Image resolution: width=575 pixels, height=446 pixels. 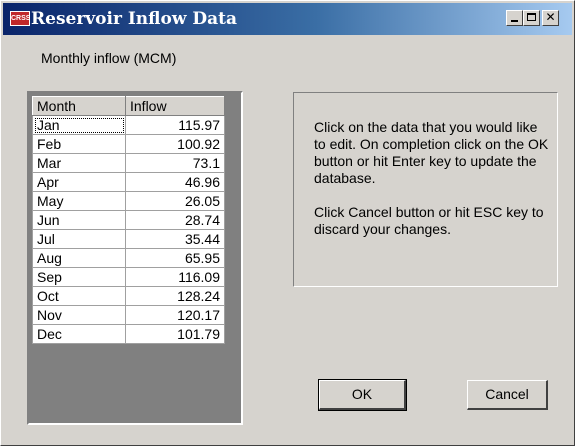 What do you see at coordinates (362, 395) in the screenshot?
I see `ok-button: OK` at bounding box center [362, 395].